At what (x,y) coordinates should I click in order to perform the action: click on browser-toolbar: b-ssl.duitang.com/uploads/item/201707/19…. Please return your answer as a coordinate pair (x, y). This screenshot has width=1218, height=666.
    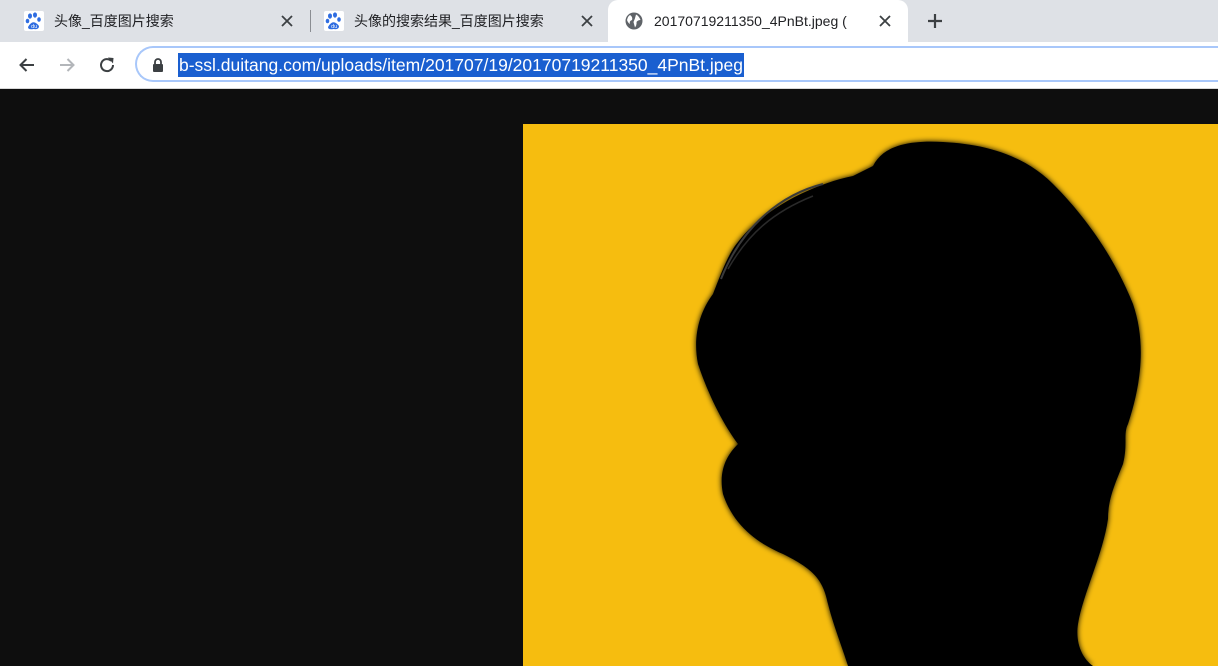
    Looking at the image, I should click on (609, 65).